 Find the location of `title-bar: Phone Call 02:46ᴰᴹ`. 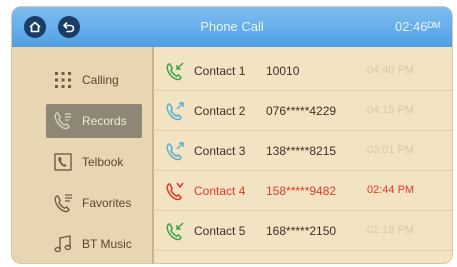

title-bar: Phone Call 02:46ᴰᴹ is located at coordinates (232, 27).